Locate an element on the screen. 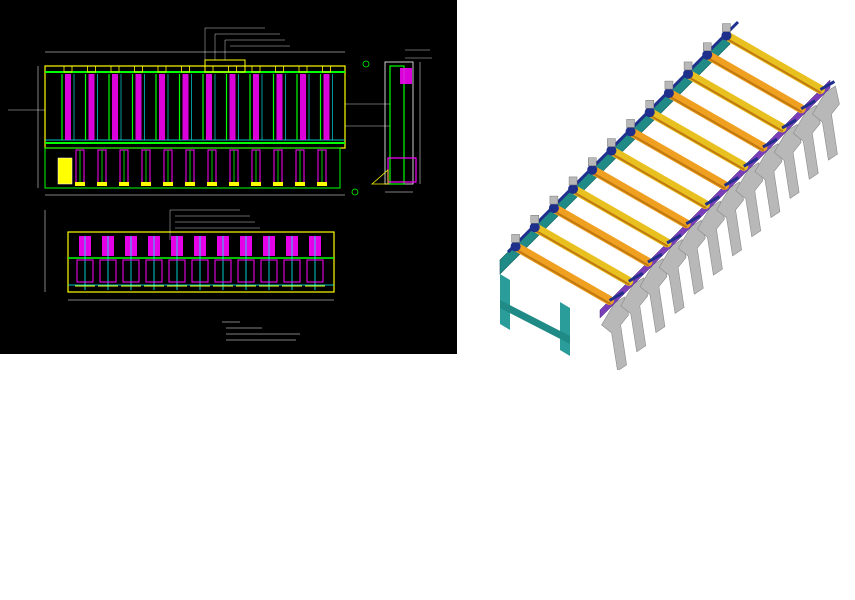 The image size is (855, 600). end-view-base is located at coordinates (402, 170).